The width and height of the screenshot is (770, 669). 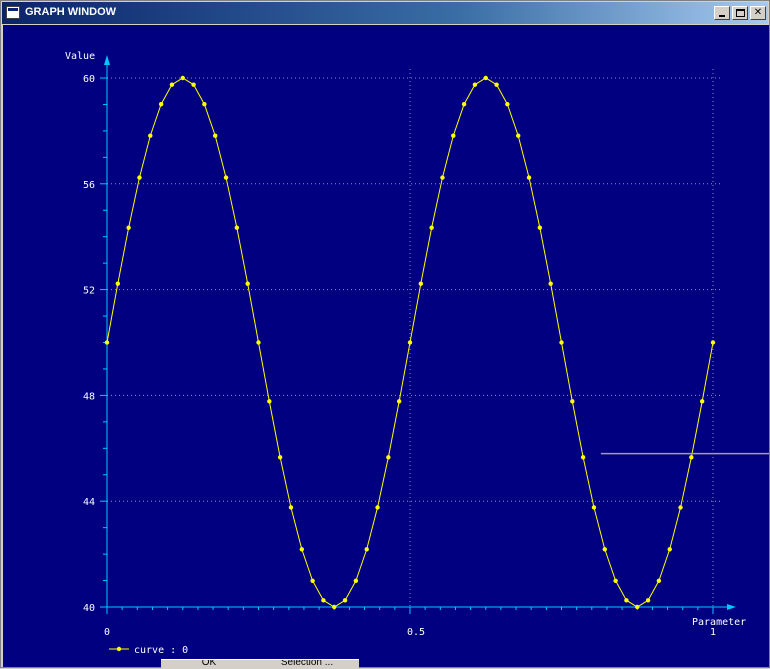 I want to click on y-tick-label-4: 56, so click(x=89, y=185).